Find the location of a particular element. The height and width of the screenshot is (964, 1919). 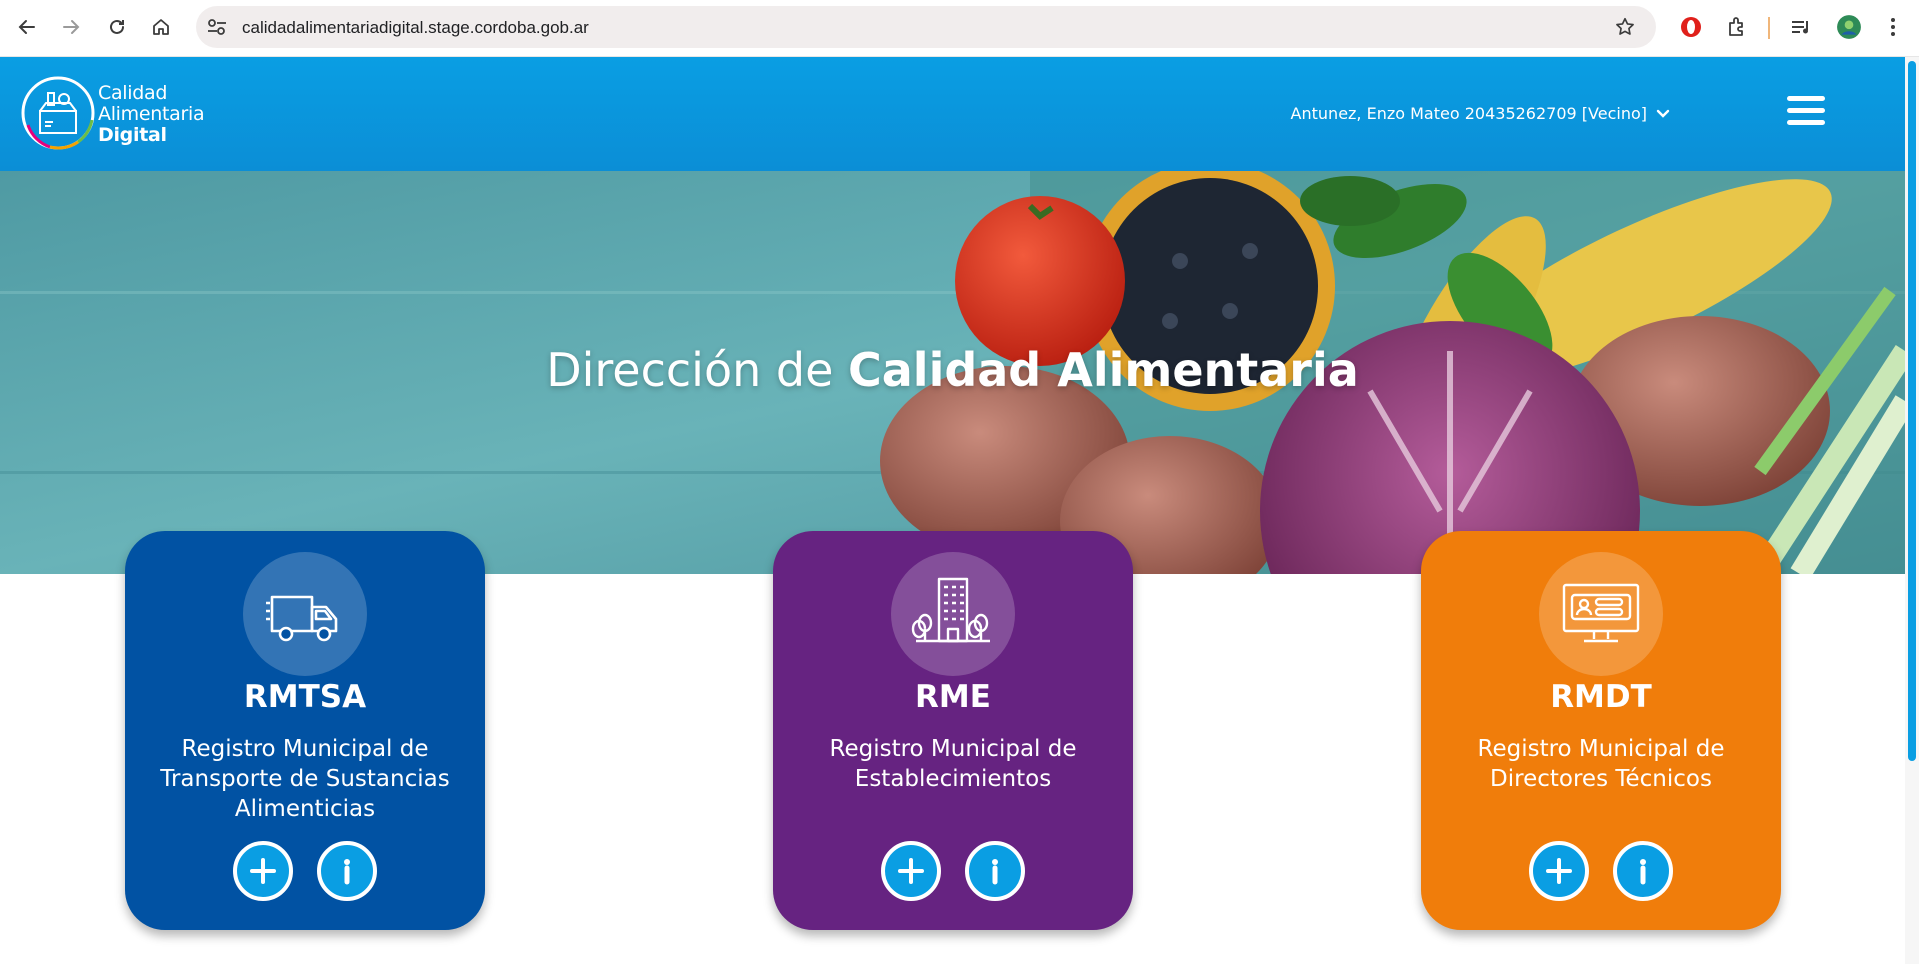

hero-title: Dirección de Calidad Alimentaria is located at coordinates (952, 370).